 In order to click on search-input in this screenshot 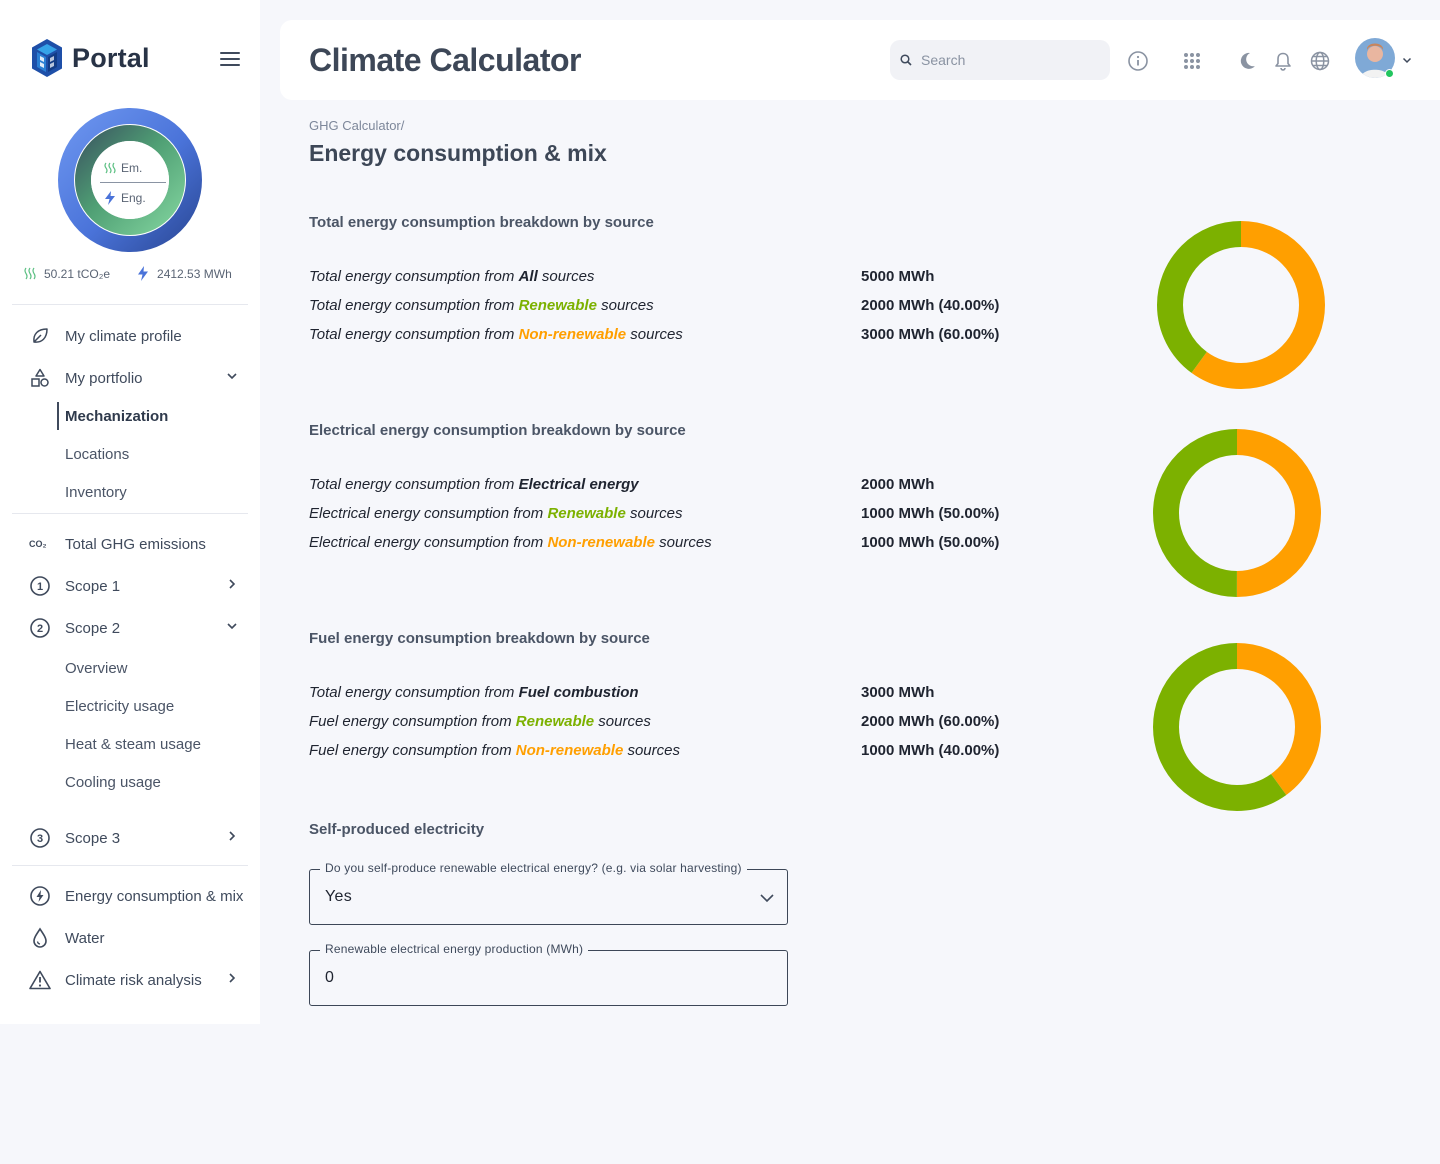, I will do `click(1006, 60)`.